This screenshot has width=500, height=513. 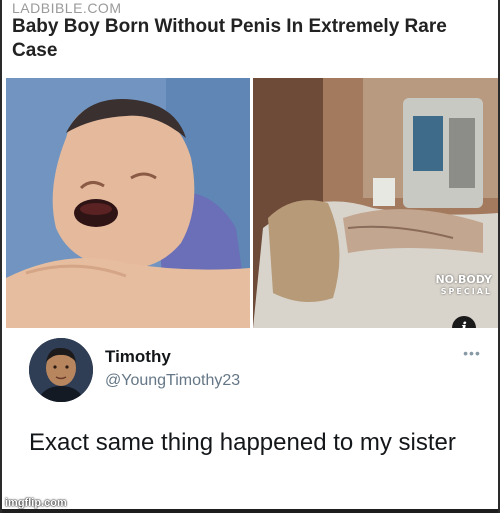 What do you see at coordinates (463, 279) in the screenshot?
I see `watermark-line-1: NO.BODY` at bounding box center [463, 279].